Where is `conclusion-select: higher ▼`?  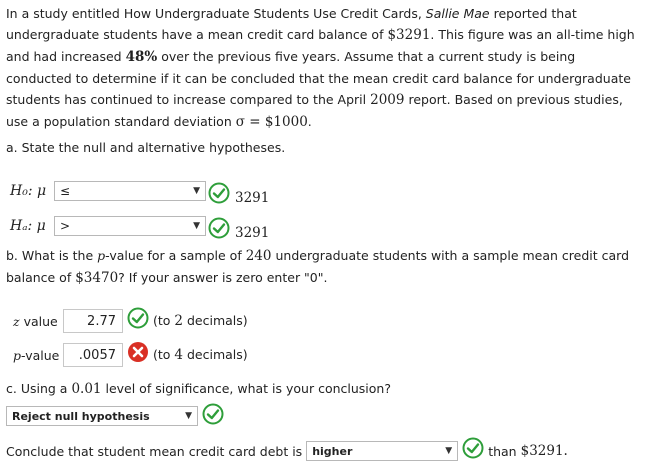 conclusion-select: higher ▼ is located at coordinates (382, 451).